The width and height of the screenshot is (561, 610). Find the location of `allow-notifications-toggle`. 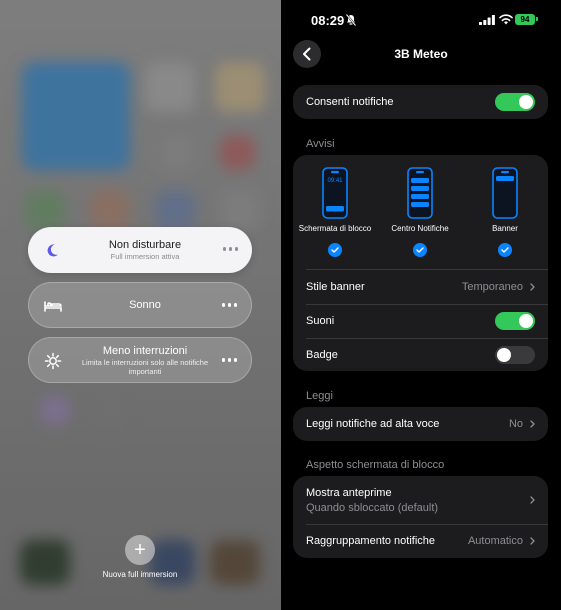

allow-notifications-toggle is located at coordinates (515, 102).